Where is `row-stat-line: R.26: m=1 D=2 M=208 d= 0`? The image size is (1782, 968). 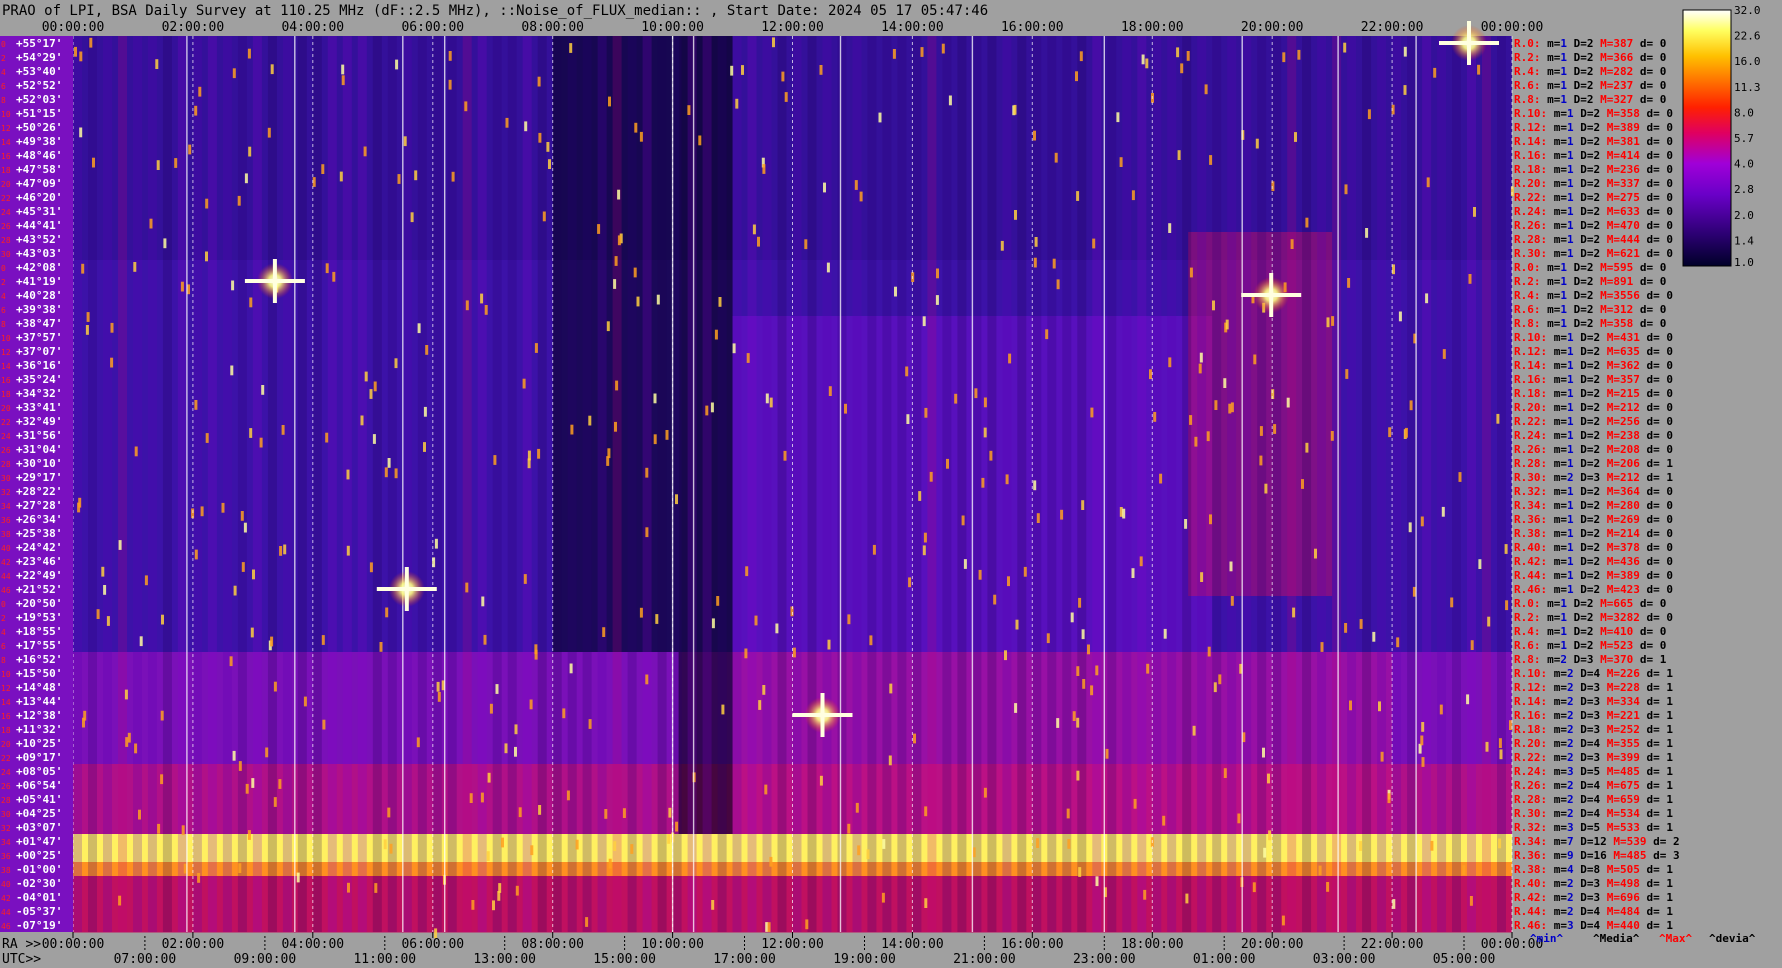 row-stat-line: R.26: m=1 D=2 M=208 d= 0 is located at coordinates (1593, 449).